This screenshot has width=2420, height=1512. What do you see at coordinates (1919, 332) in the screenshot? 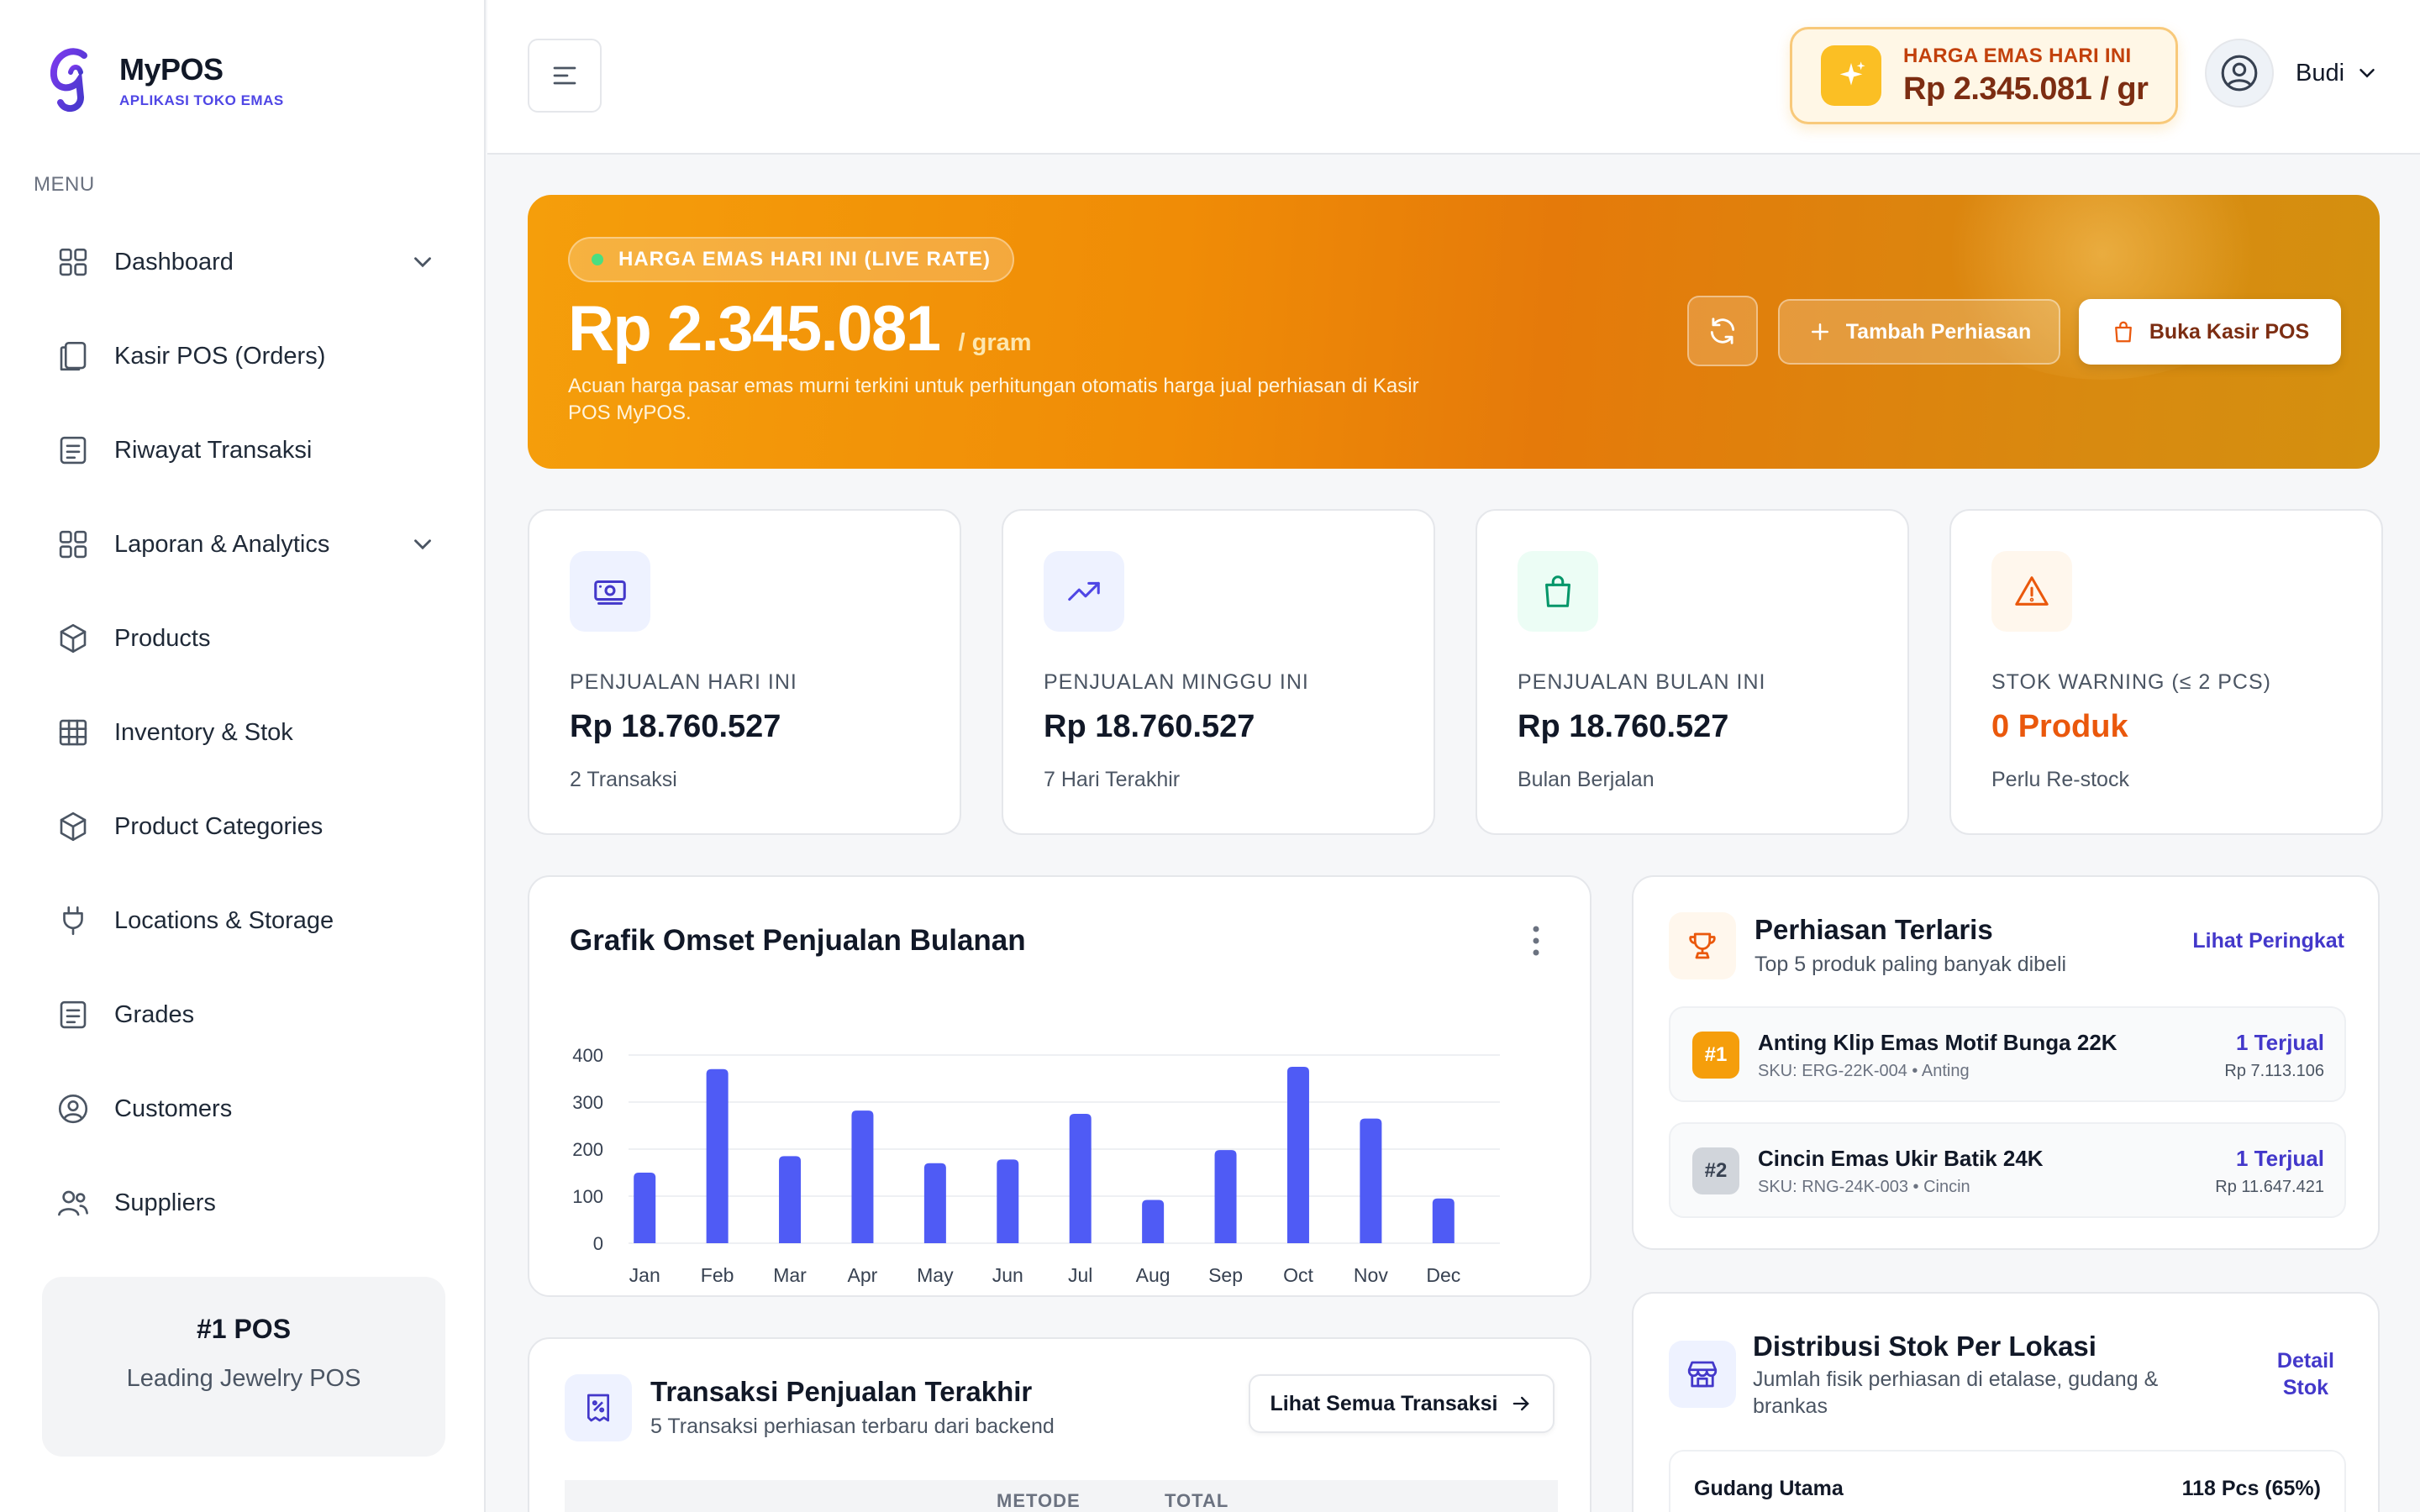
I see `add-jewelry-button: Tambah Perhiasan` at bounding box center [1919, 332].